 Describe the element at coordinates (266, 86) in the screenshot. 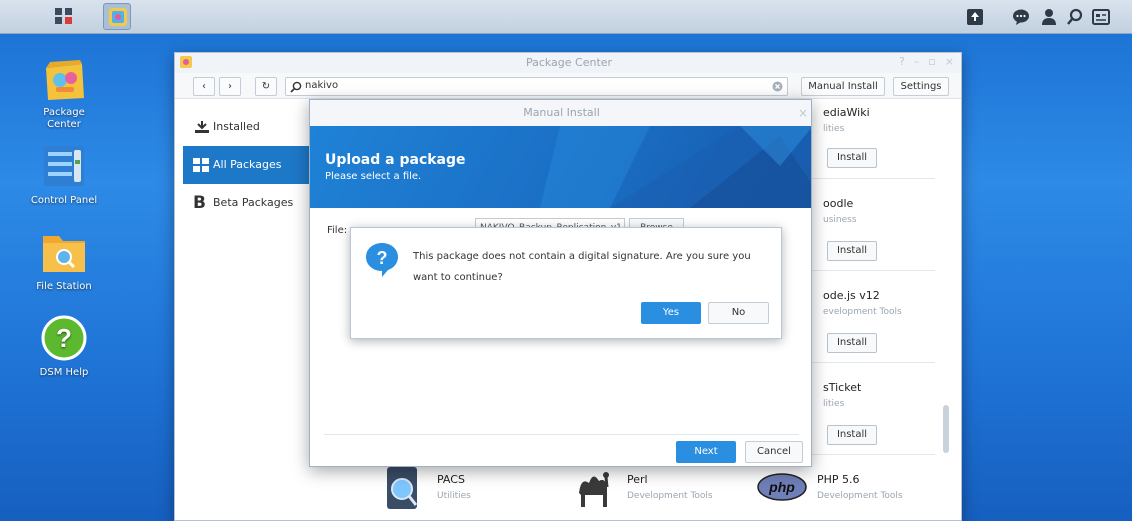

I see `refresh-button: ↻` at that location.